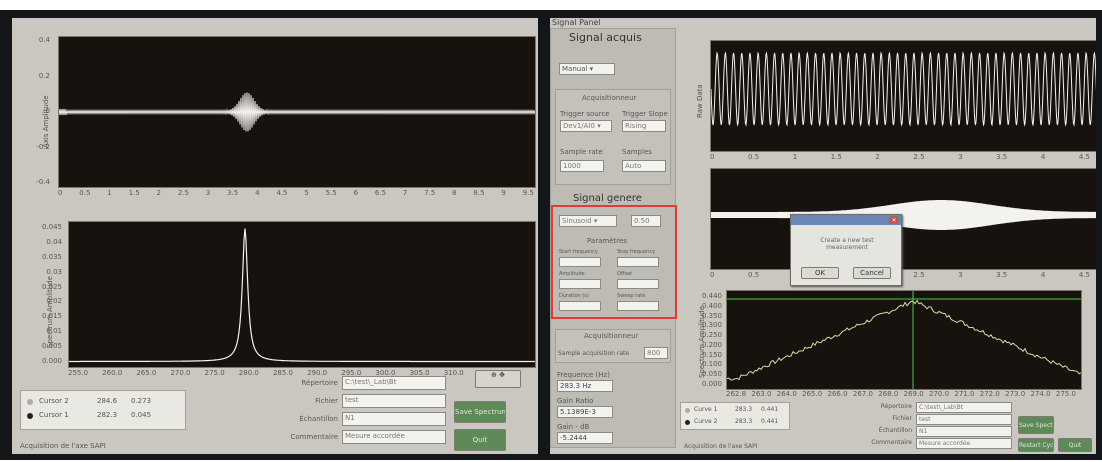 The height and width of the screenshot is (462, 1102). Describe the element at coordinates (296, 193) in the screenshot. I see `top-plot-x-ticks: 0 0.5 1 1.5 2 2.5 3 3.5 4 4.5 5 5.5 6 6.5 7 7.5 8 8.5 9 9.5` at that location.